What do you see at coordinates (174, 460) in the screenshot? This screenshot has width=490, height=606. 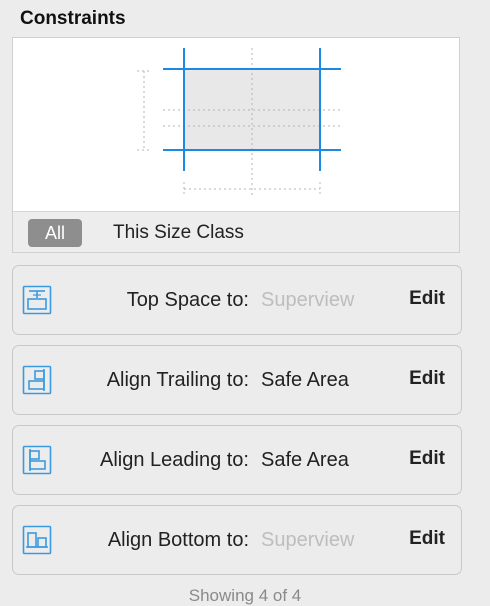 I see `constraint-label: Align Leading to:` at bounding box center [174, 460].